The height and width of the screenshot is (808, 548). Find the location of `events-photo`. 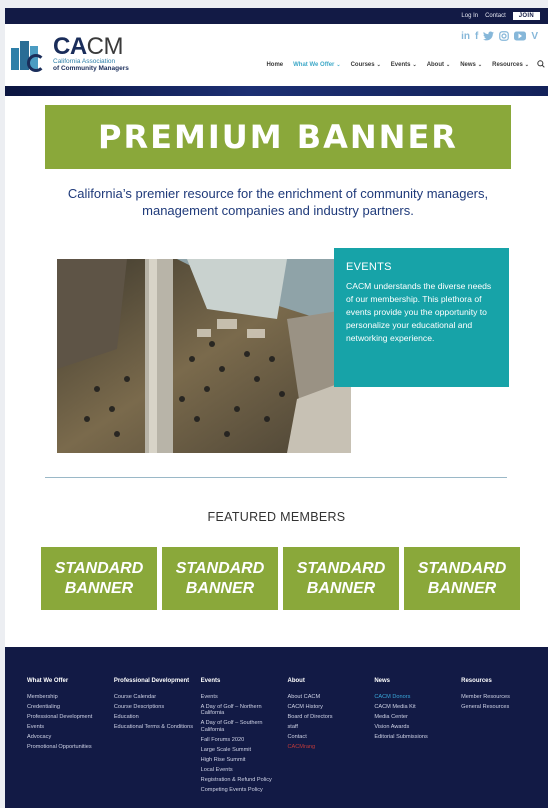

events-photo is located at coordinates (204, 356).